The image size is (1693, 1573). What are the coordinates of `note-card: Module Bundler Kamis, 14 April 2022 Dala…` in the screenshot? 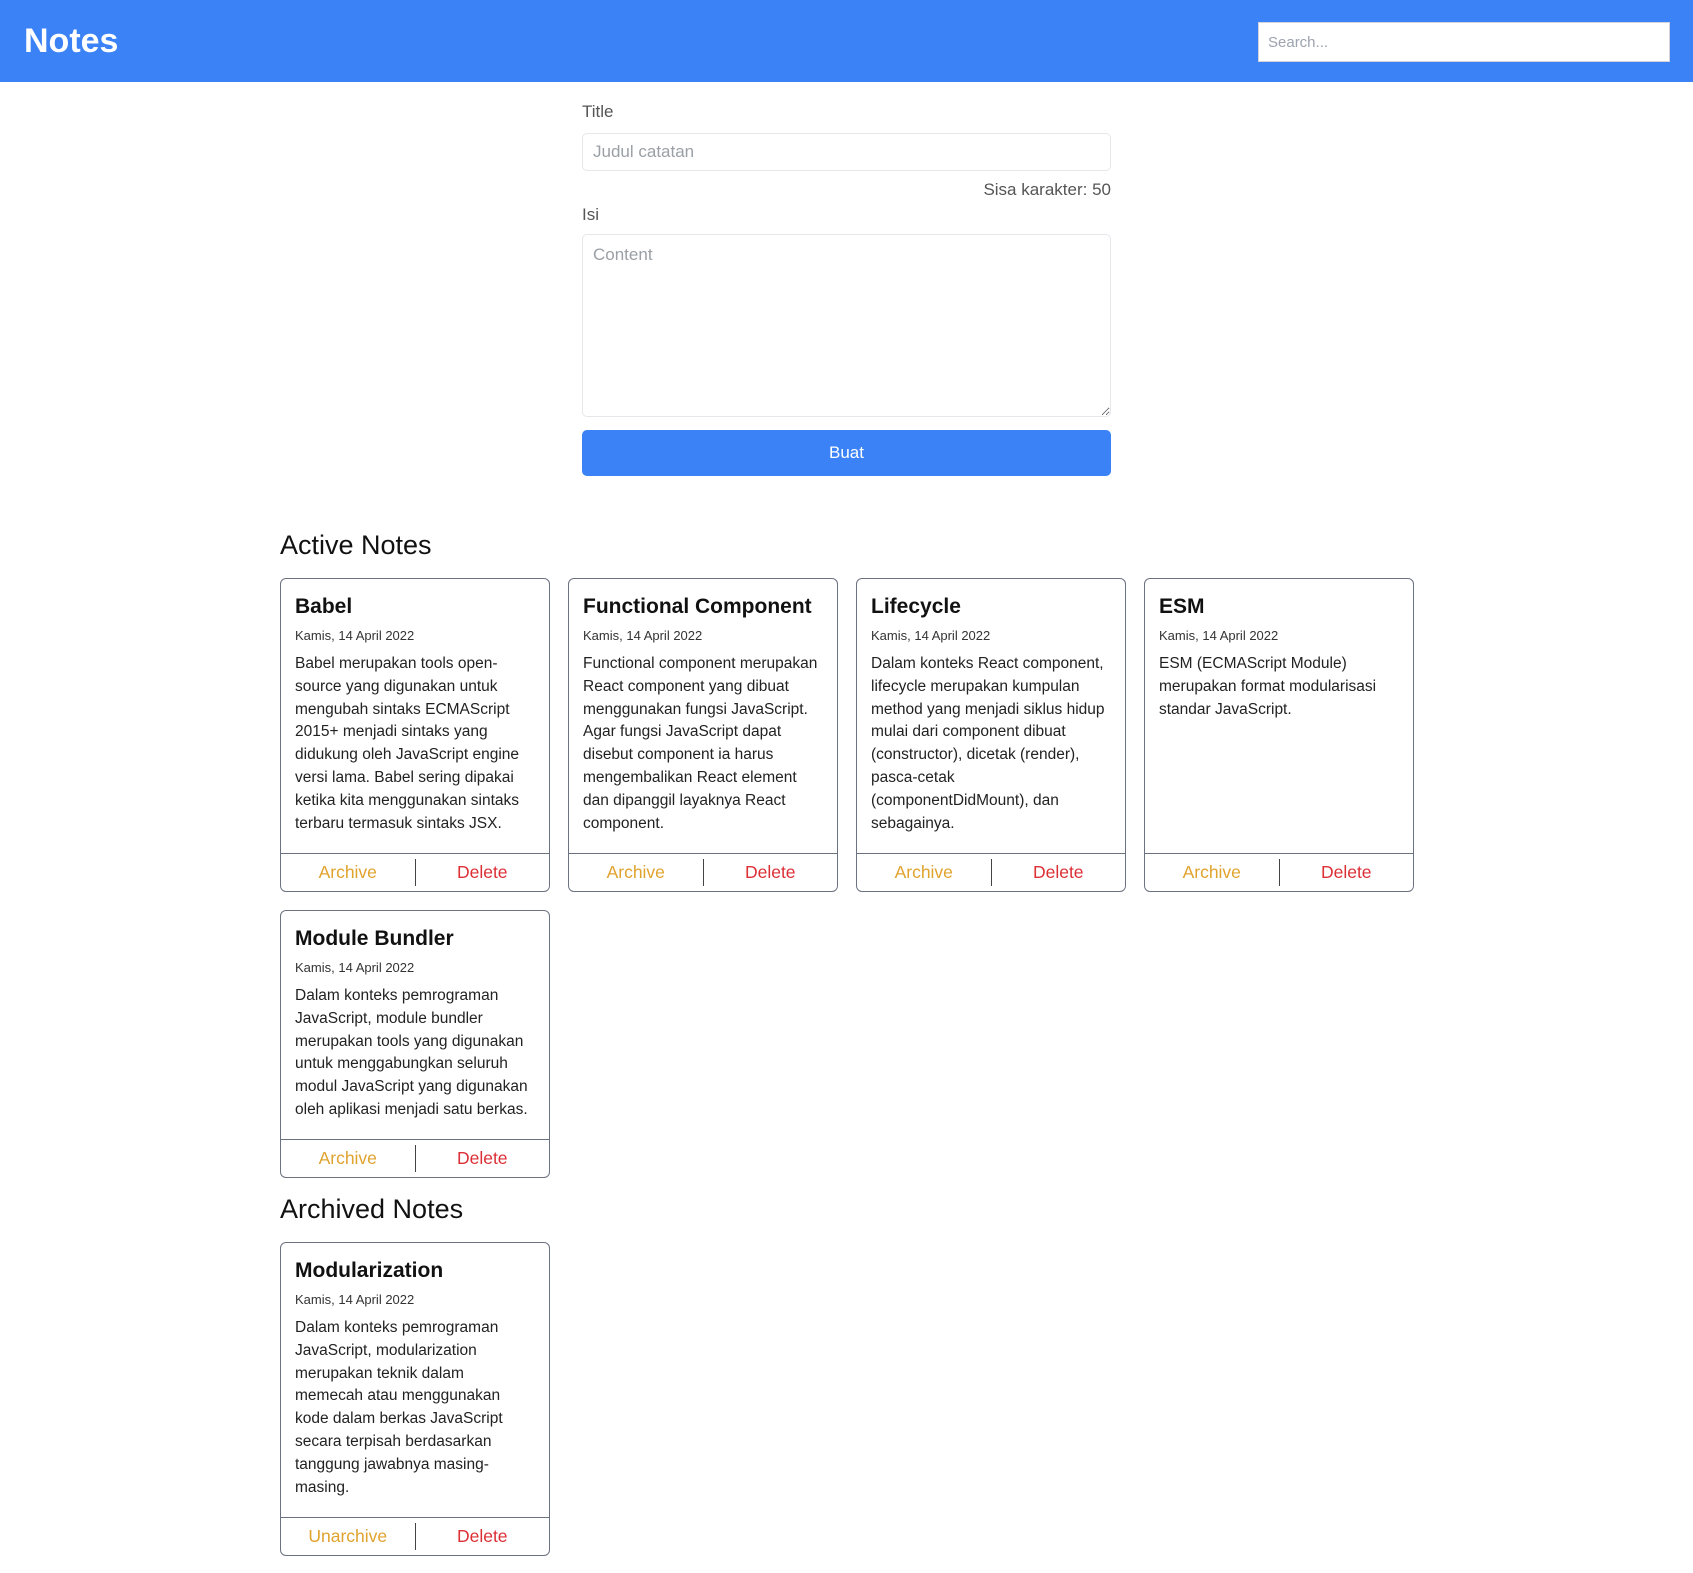 It's located at (415, 1044).